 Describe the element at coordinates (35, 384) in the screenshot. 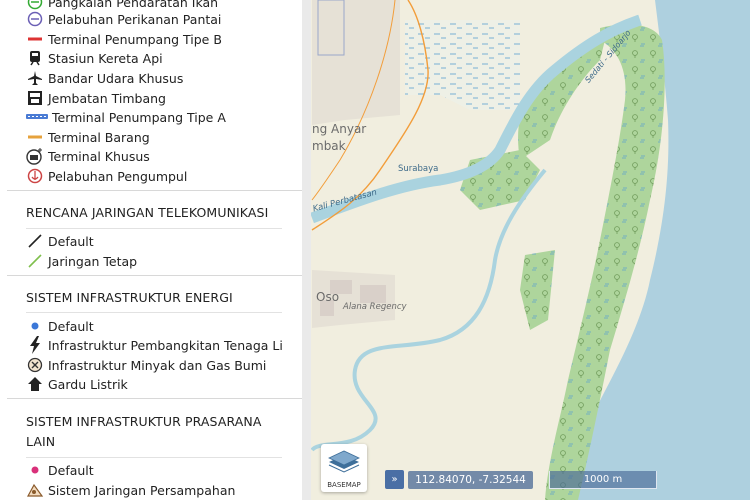

I see `substation-icon` at that location.